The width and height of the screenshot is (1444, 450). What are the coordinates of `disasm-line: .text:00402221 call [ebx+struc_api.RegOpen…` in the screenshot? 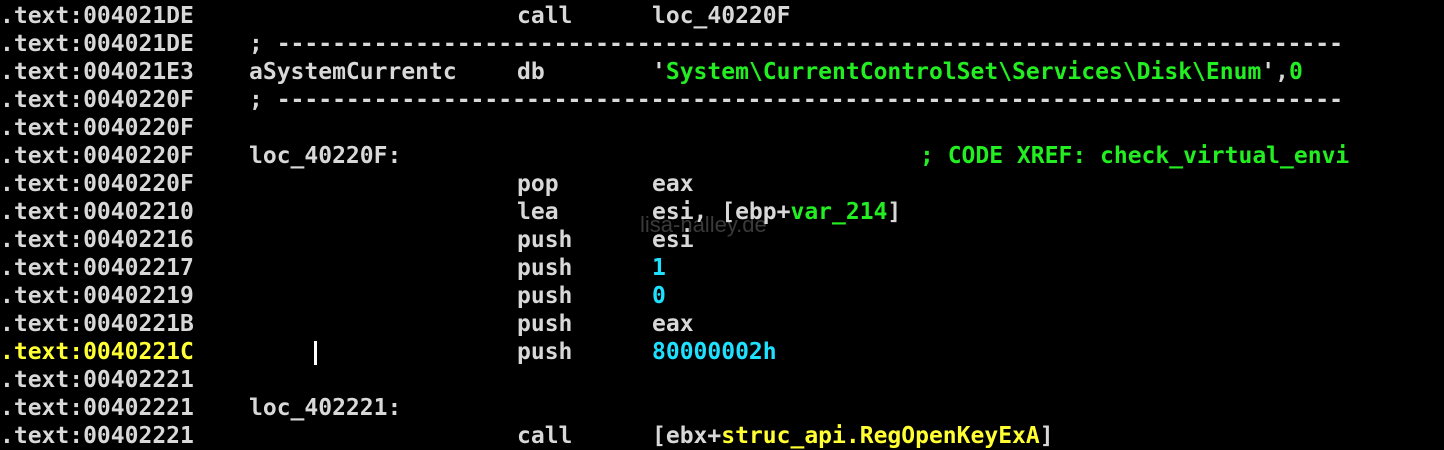 It's located at (722, 436).